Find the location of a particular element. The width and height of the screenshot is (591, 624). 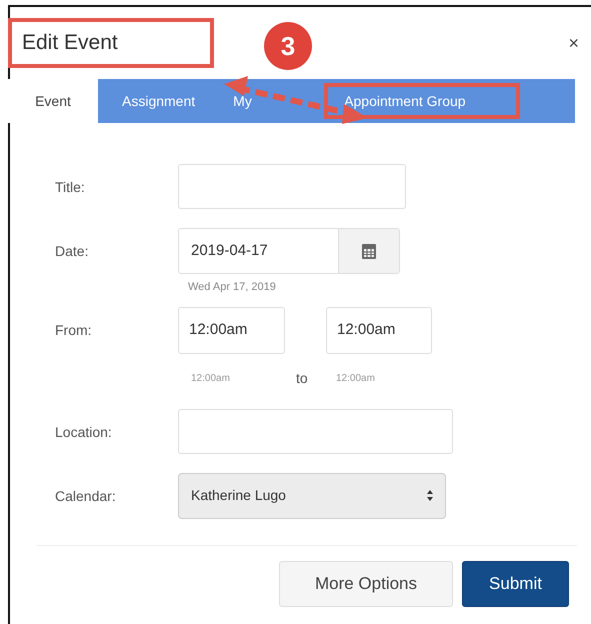

field-label: Date: is located at coordinates (72, 251).